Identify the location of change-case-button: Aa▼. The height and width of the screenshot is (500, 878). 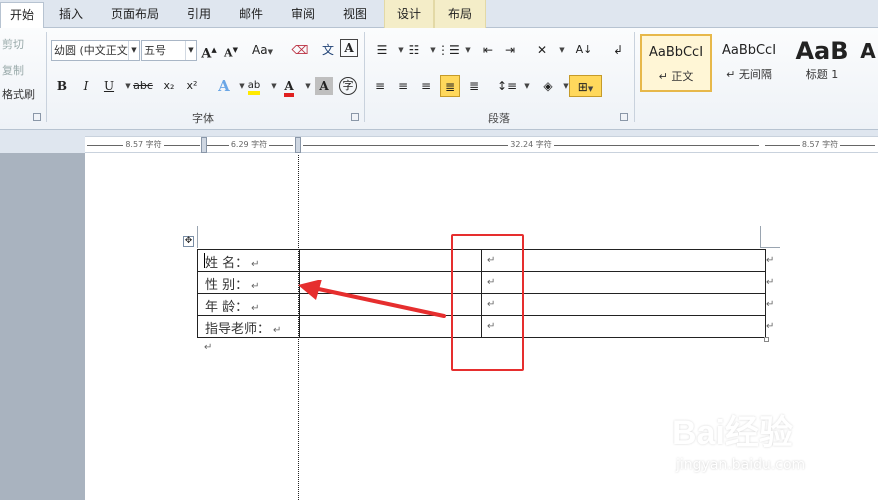
(262, 50).